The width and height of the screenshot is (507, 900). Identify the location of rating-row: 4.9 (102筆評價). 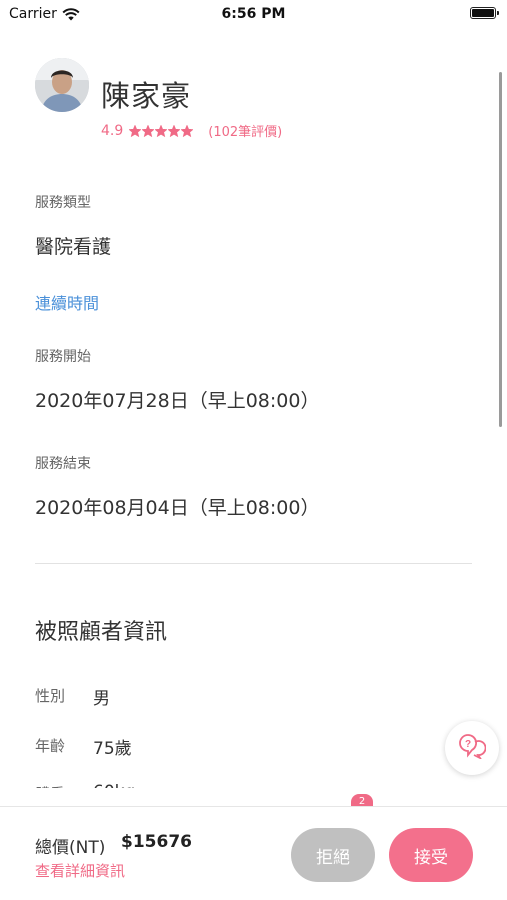
(192, 131).